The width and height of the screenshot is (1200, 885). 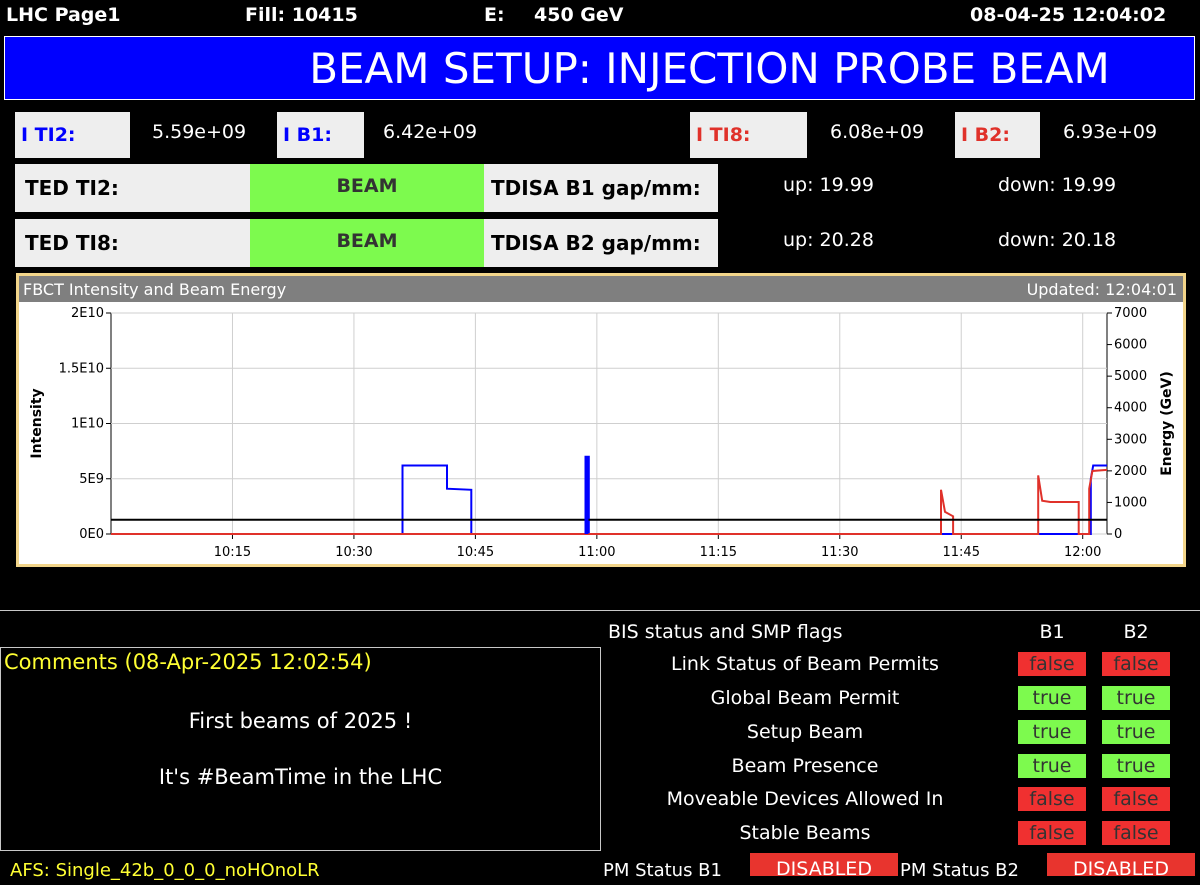 What do you see at coordinates (87, 424) in the screenshot?
I see `y-tick-label: 1E10` at bounding box center [87, 424].